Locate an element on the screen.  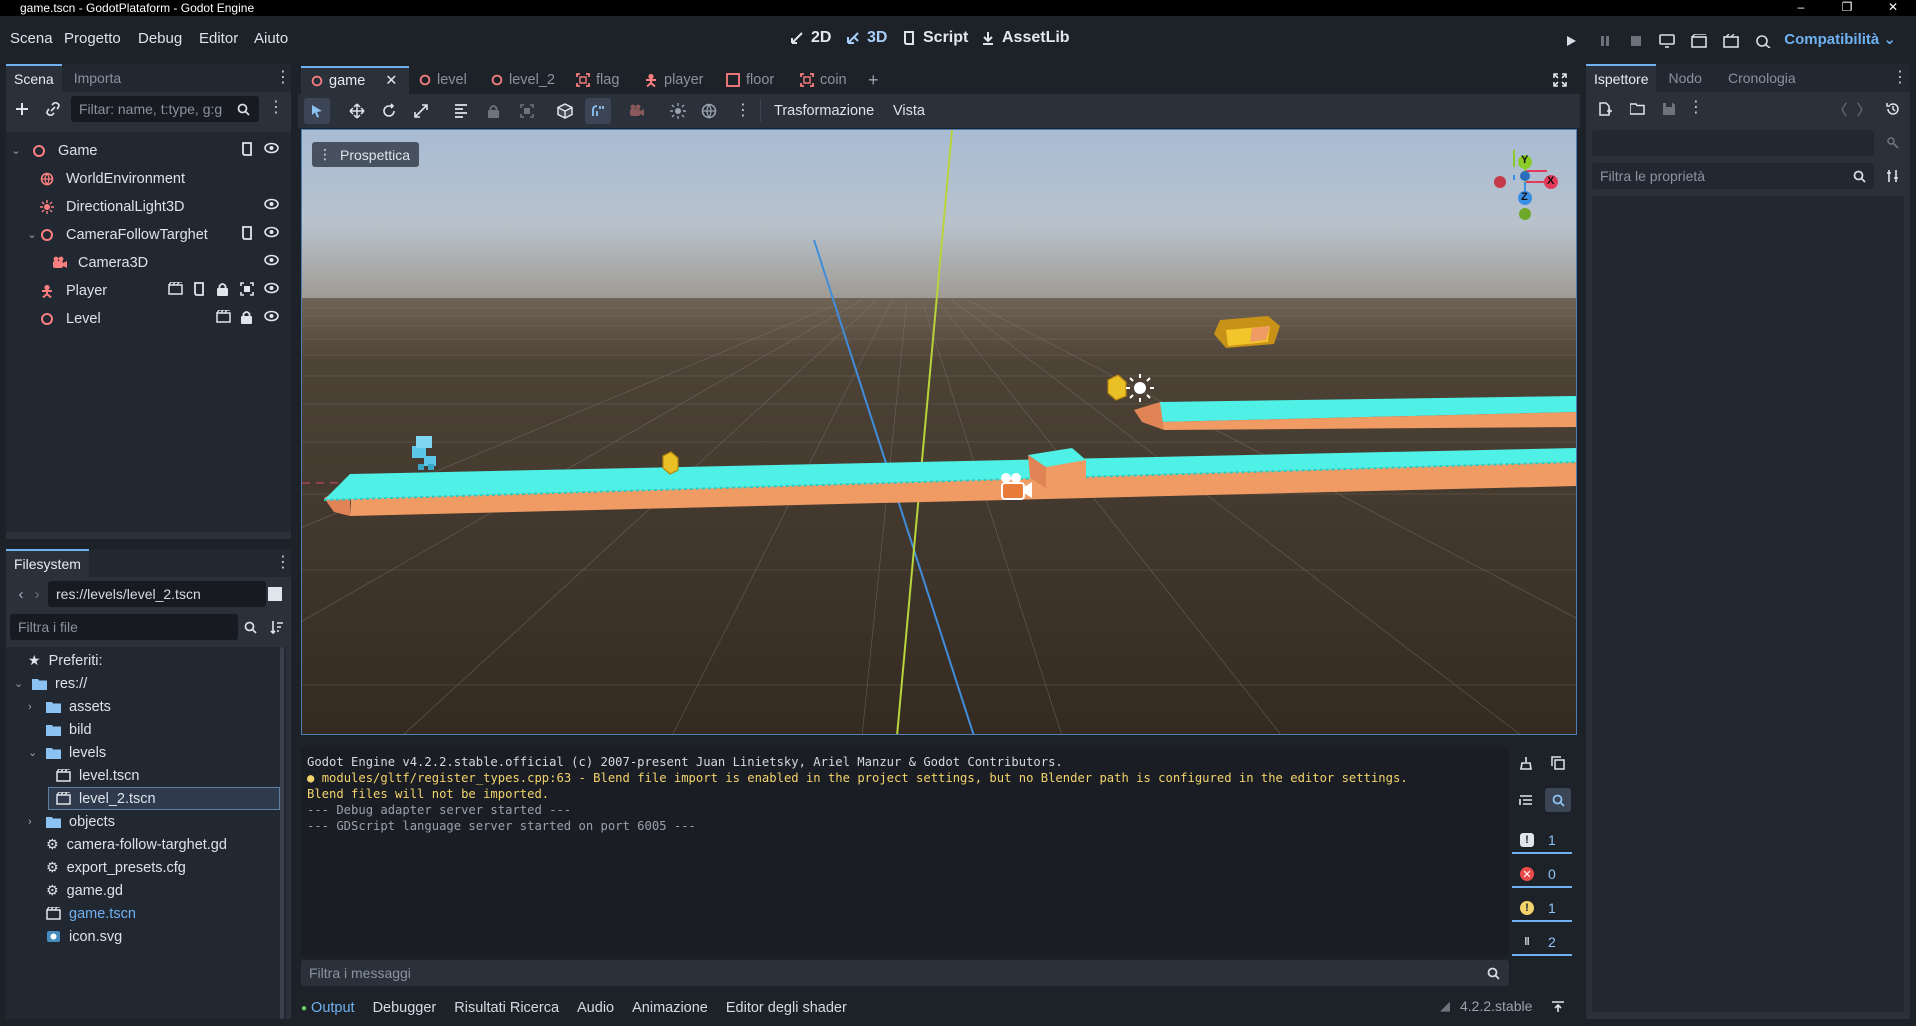
tab-player: player is located at coordinates (674, 80).